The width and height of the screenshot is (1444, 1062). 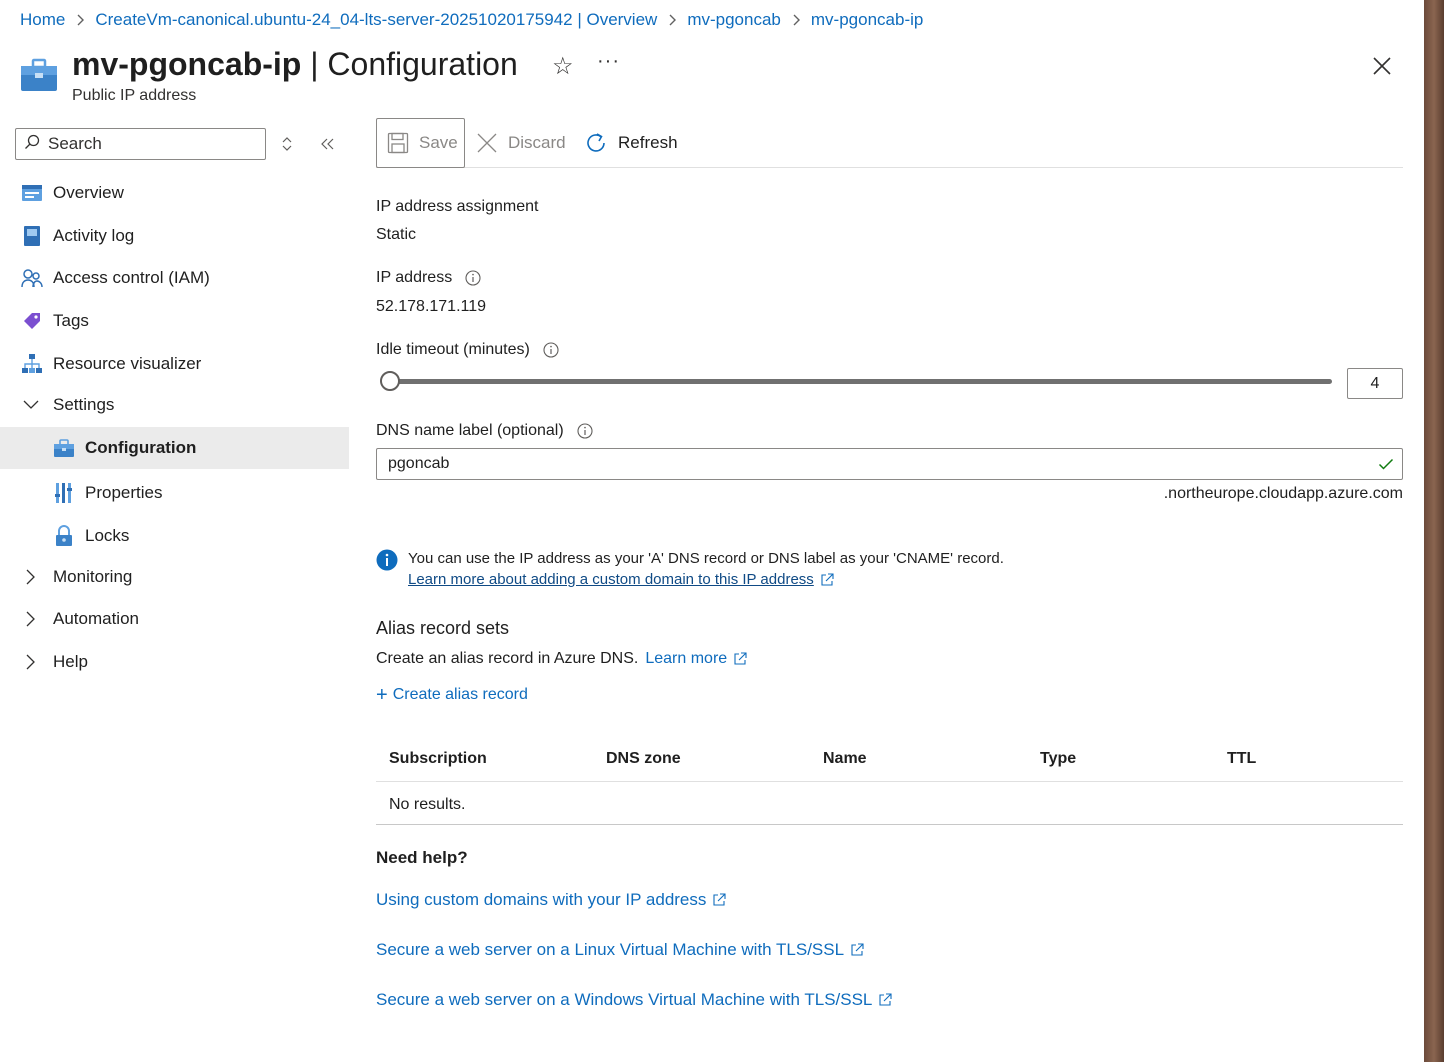 What do you see at coordinates (94, 235) in the screenshot?
I see `sidebar-item-label: Activity log` at bounding box center [94, 235].